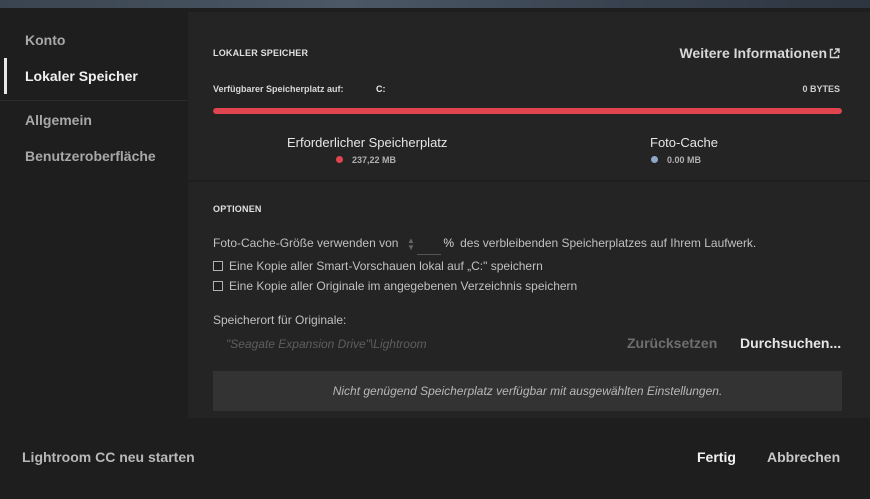 Image resolution: width=870 pixels, height=499 pixels. I want to click on restart-lightroom-button: Lightroom CC neu starten, so click(108, 457).